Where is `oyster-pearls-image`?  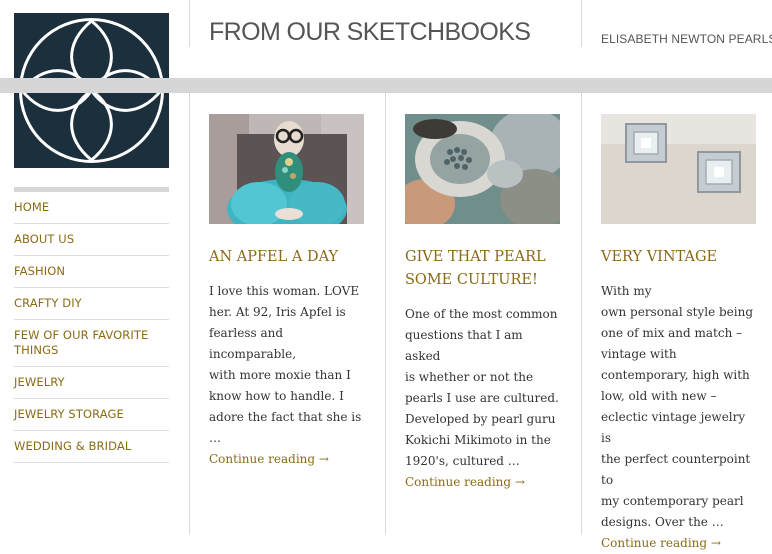
oyster-pearls-image is located at coordinates (482, 169).